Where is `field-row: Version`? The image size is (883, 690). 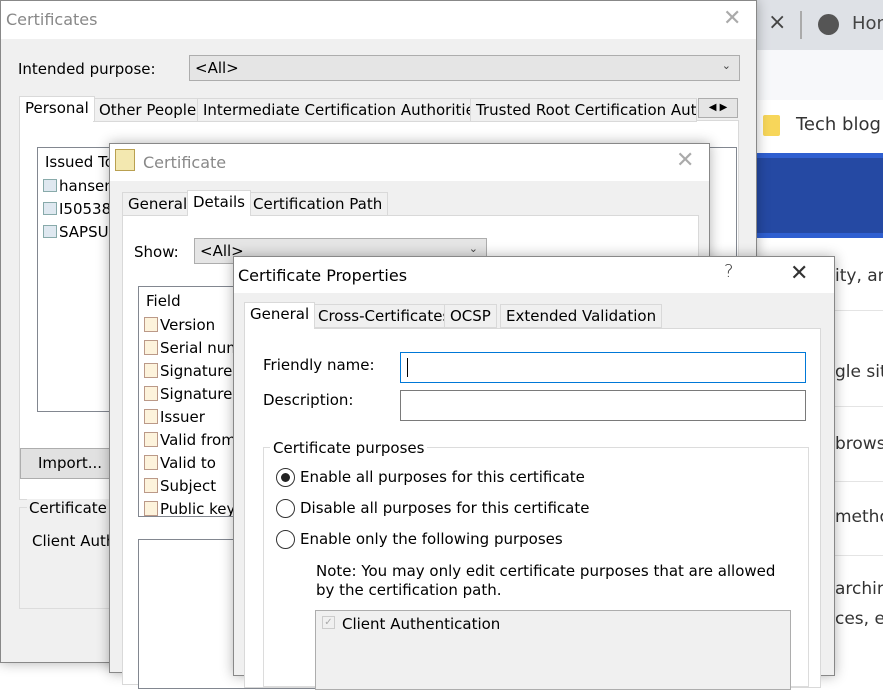 field-row: Version is located at coordinates (179, 325).